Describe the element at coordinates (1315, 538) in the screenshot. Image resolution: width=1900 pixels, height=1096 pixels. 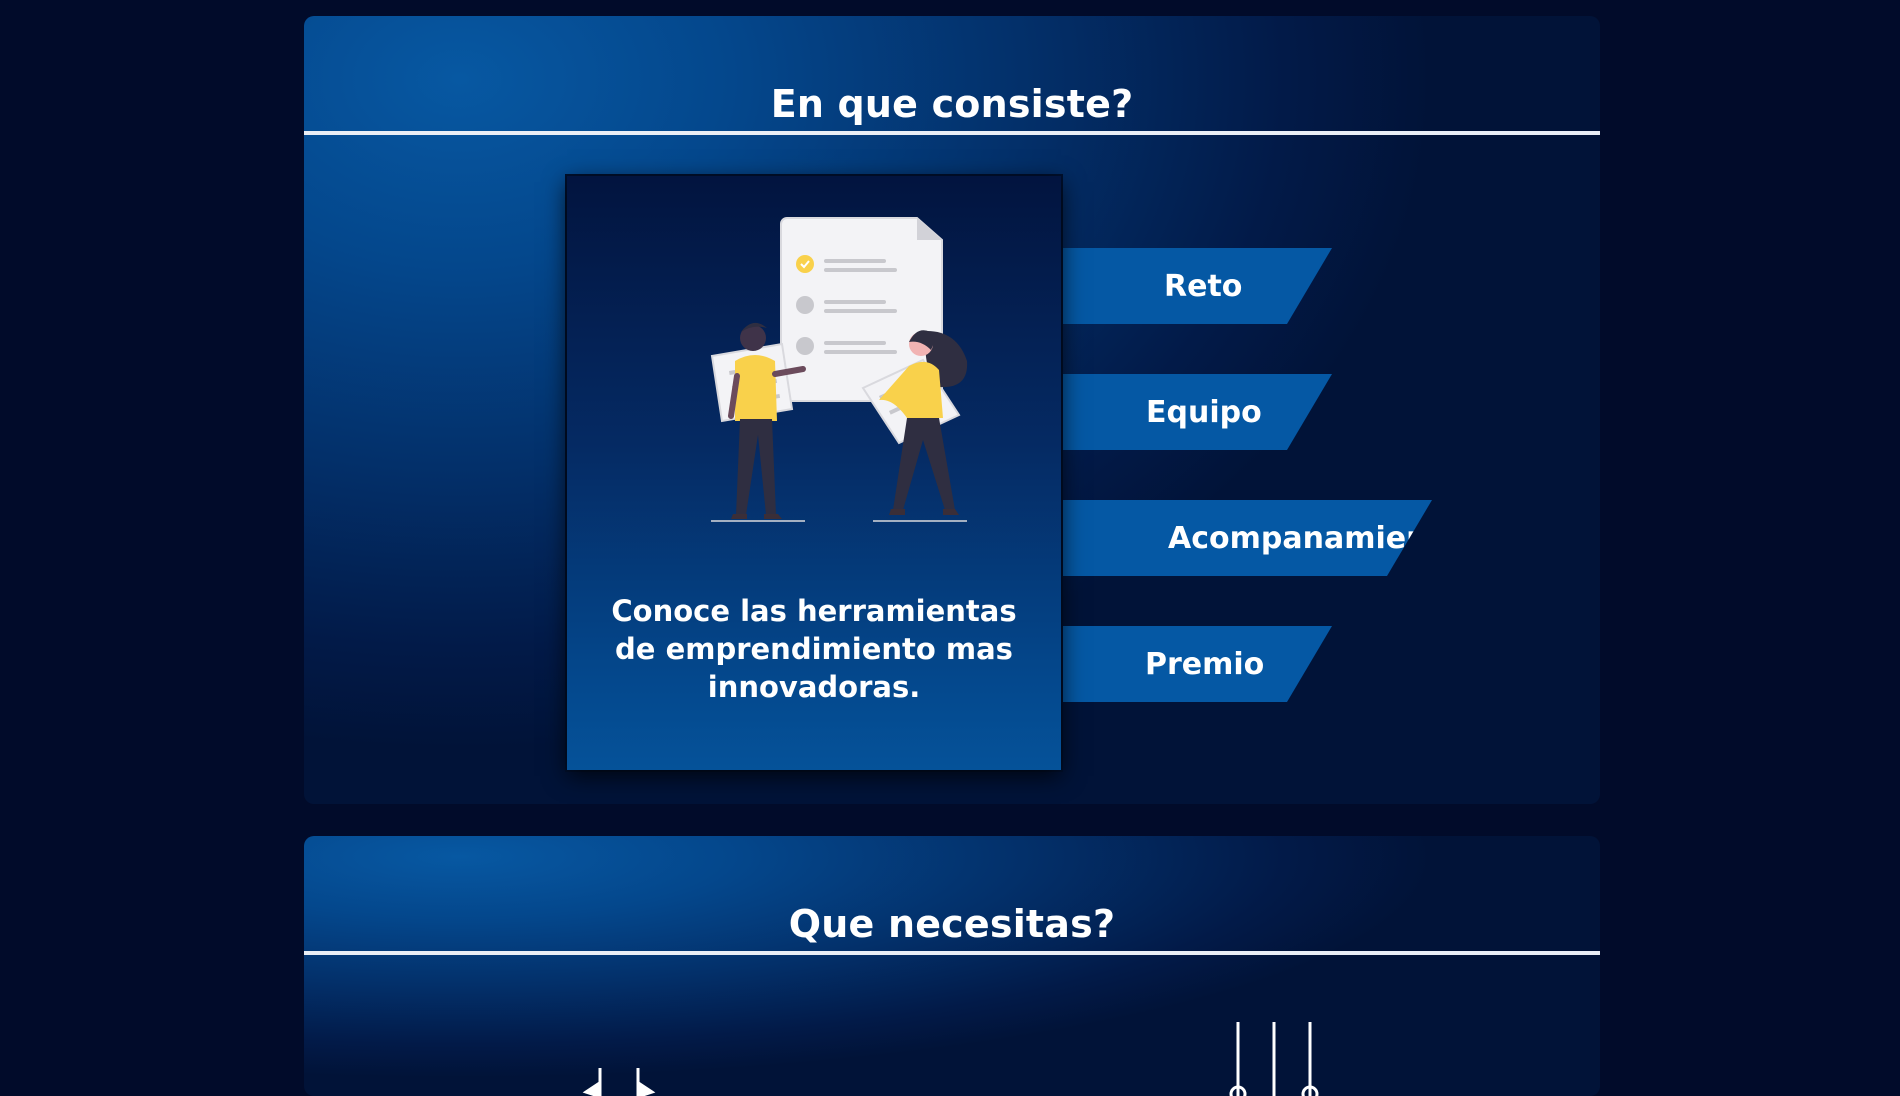
I see `tab-acompanamiento-label: Acompanamiento` at that location.